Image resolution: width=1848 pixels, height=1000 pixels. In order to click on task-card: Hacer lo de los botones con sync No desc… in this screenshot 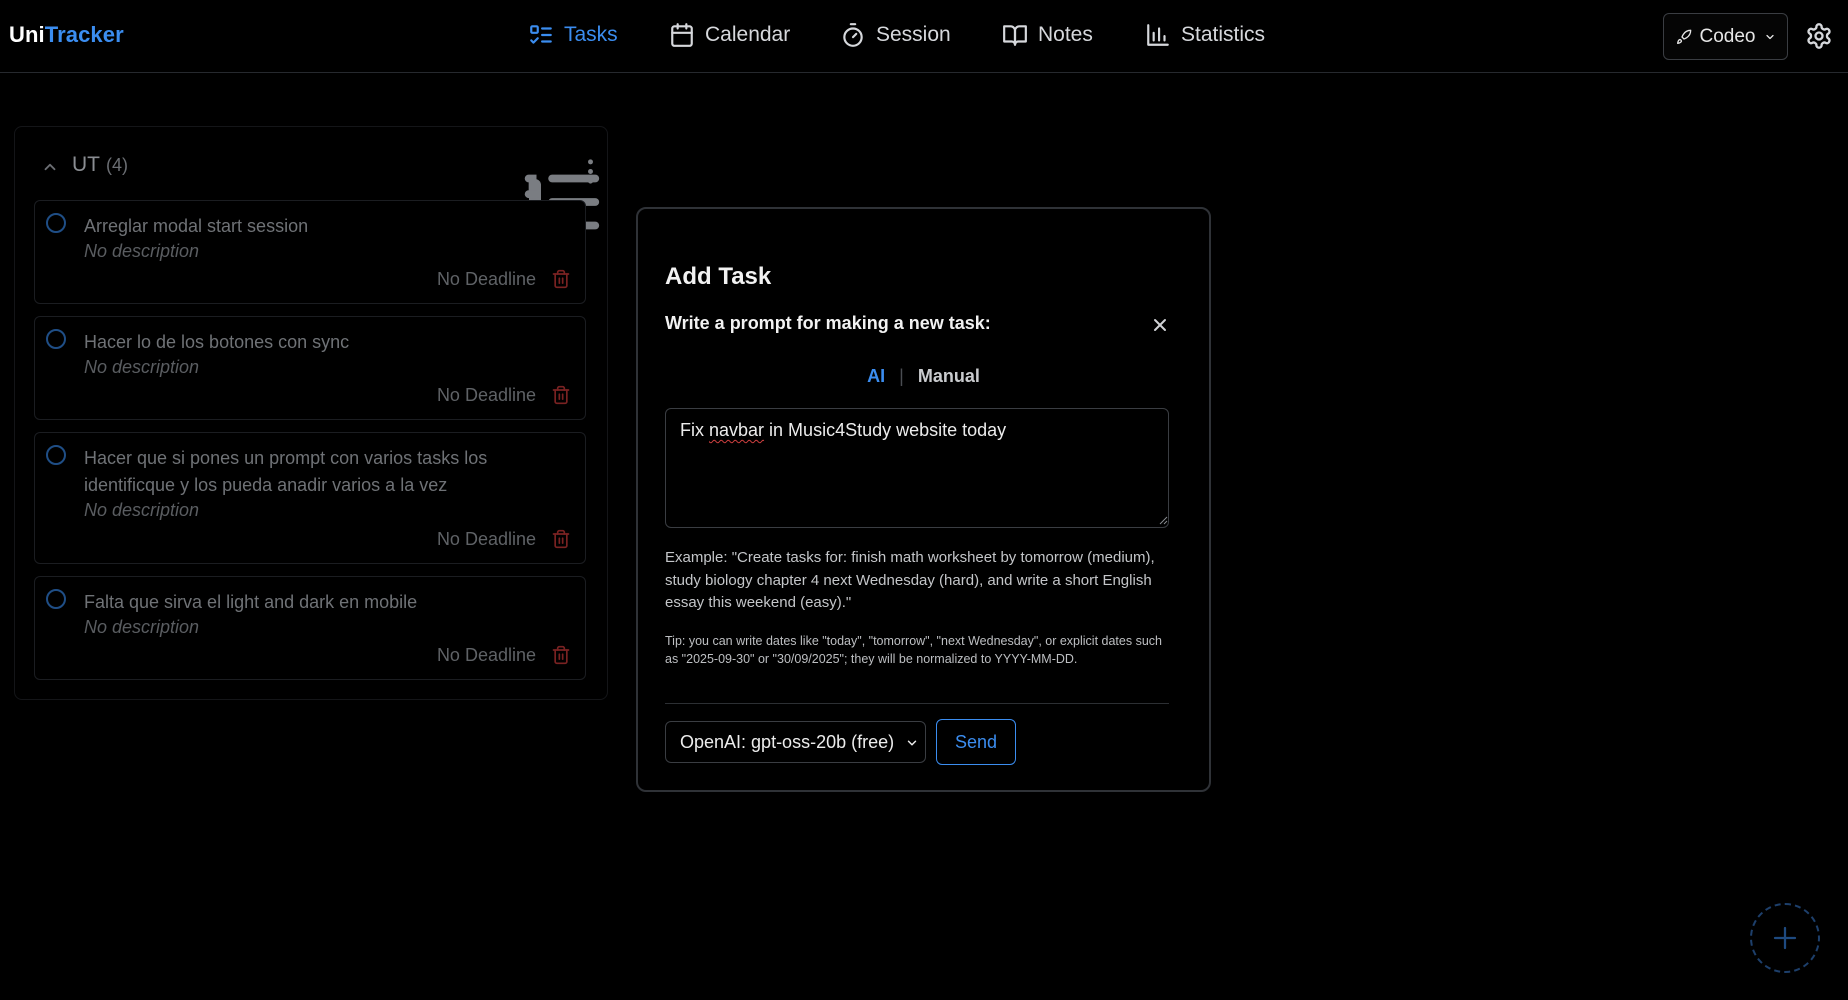, I will do `click(310, 368)`.